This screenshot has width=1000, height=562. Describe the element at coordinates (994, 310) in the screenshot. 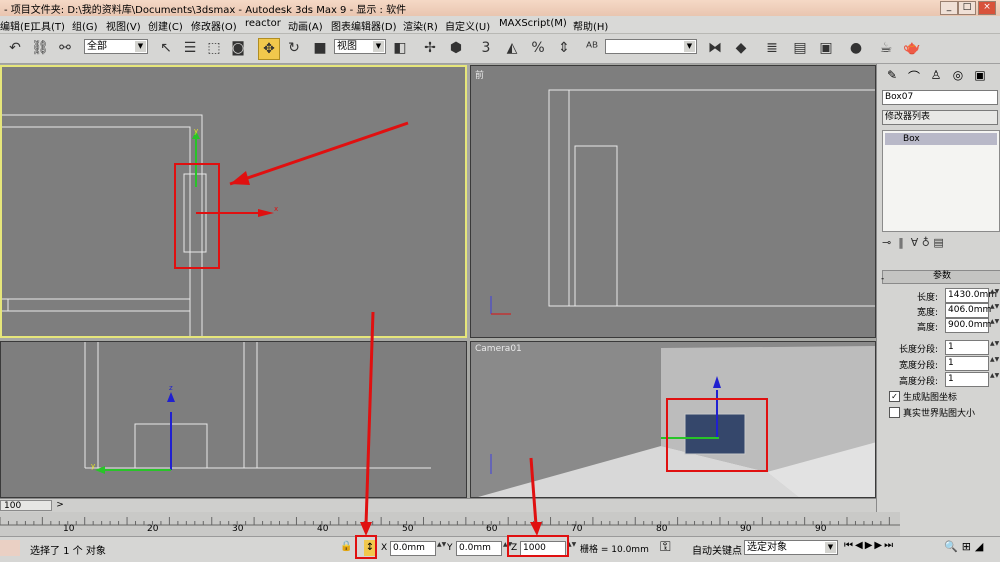

I see `width-spinner: ▲▼` at that location.